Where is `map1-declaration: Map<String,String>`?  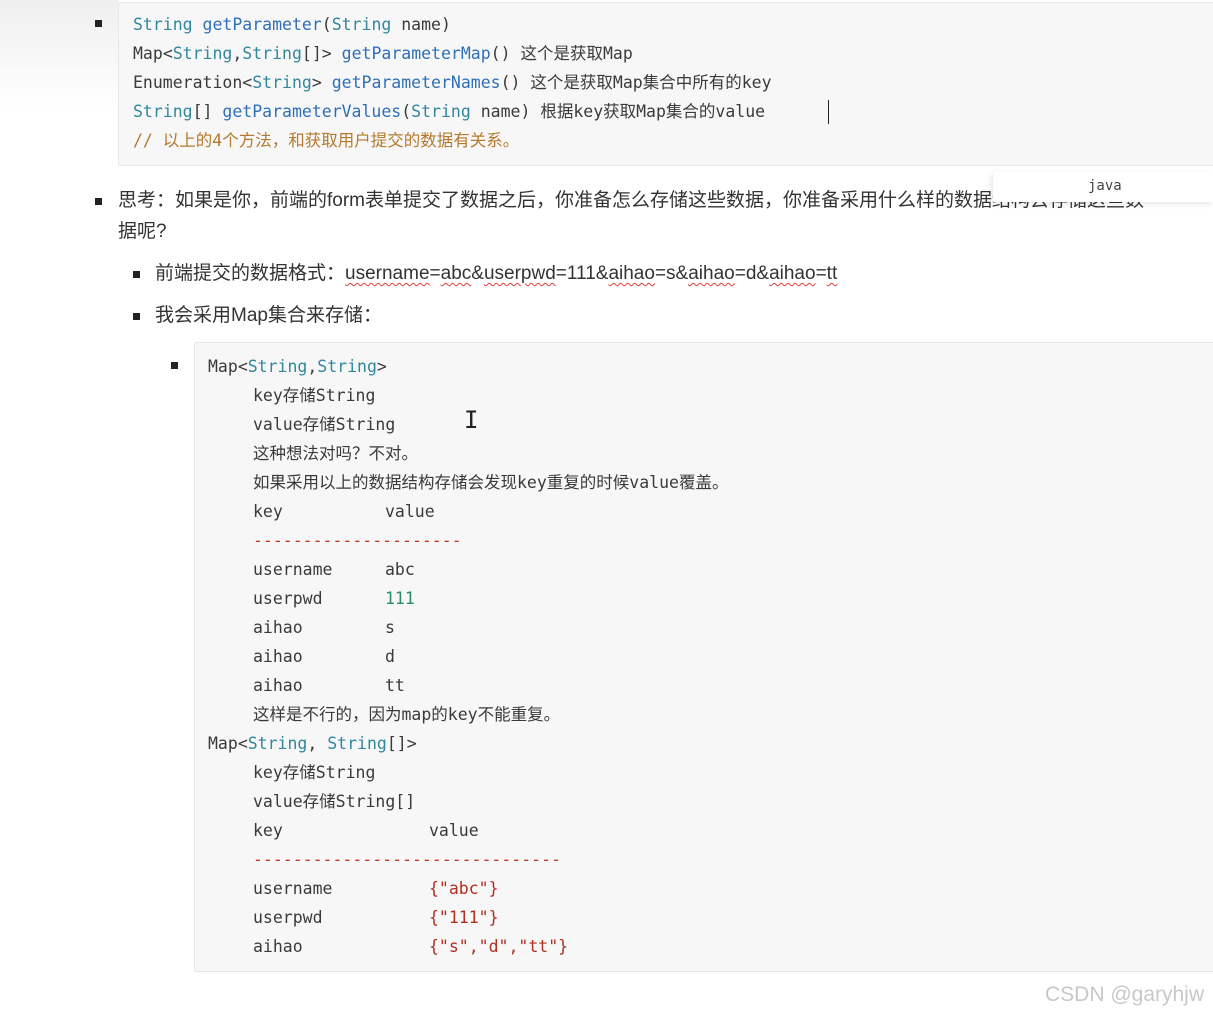
map1-declaration: Map<String,String> is located at coordinates (297, 366).